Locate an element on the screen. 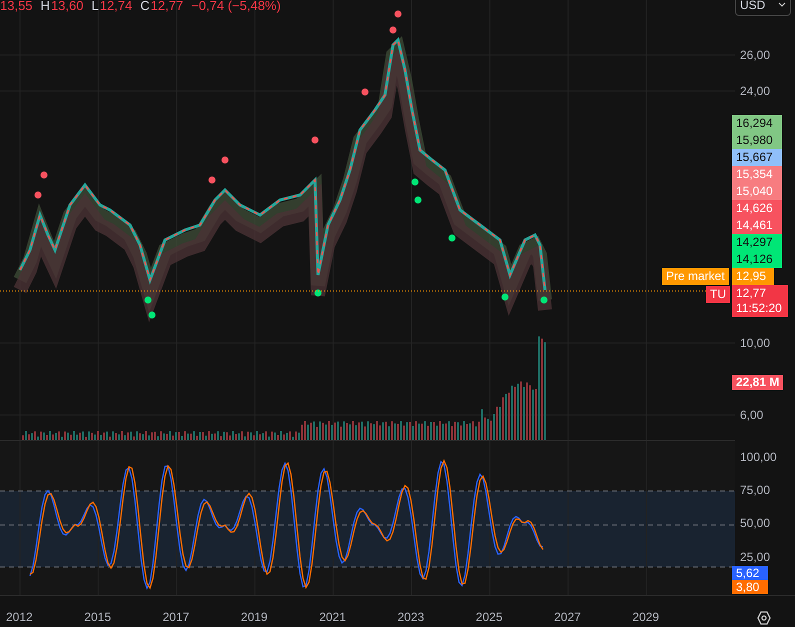 The image size is (795, 627). oscillator-axis-label: 100,00 is located at coordinates (758, 457).